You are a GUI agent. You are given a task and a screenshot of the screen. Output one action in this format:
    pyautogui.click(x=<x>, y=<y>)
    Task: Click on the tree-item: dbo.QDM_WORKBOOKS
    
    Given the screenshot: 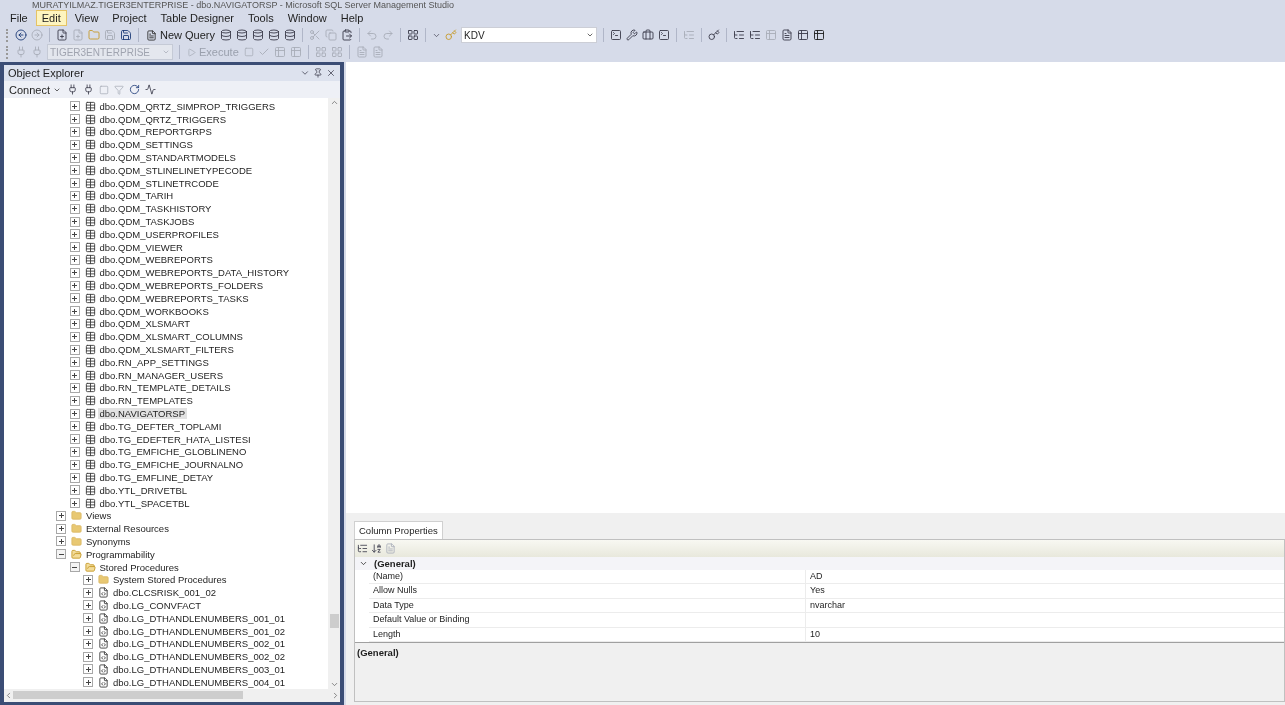 What is the action you would take?
    pyautogui.click(x=154, y=311)
    